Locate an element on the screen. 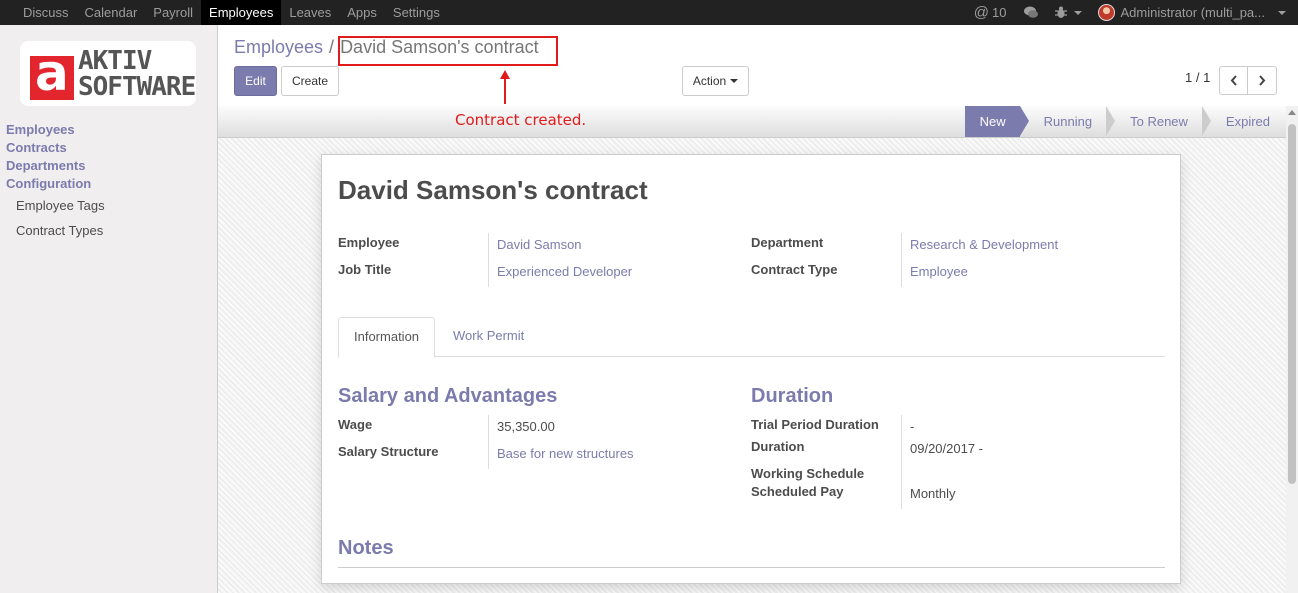 Image resolution: width=1298 pixels, height=593 pixels. chevron-right-icon is located at coordinates (1262, 80).